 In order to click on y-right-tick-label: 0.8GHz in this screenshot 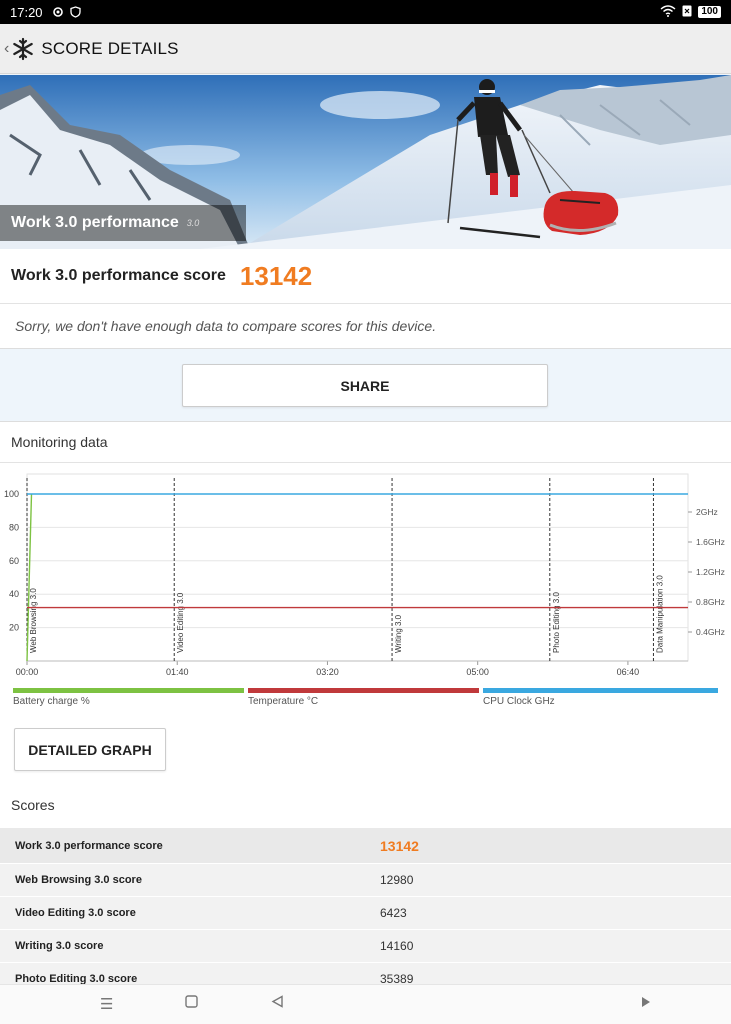, I will do `click(710, 602)`.